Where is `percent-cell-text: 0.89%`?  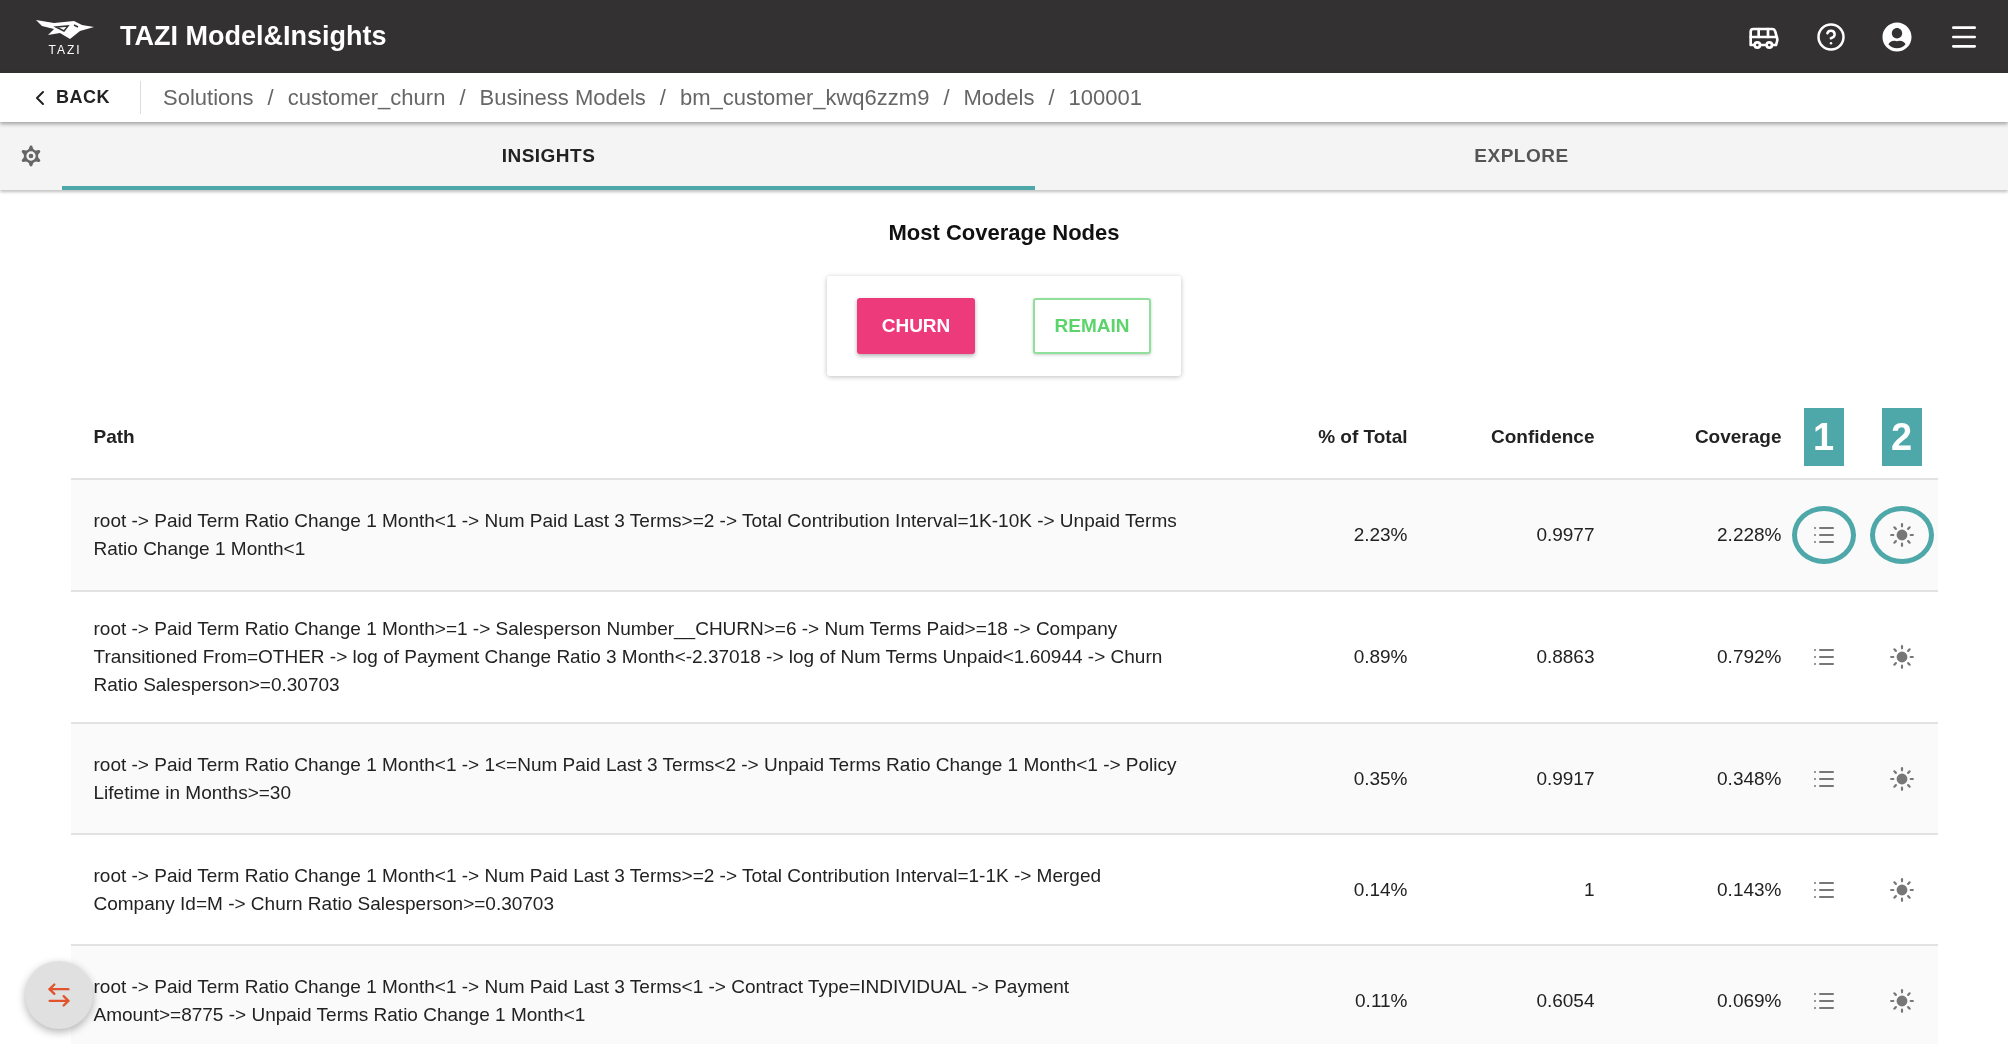
percent-cell-text: 0.89% is located at coordinates (1380, 657).